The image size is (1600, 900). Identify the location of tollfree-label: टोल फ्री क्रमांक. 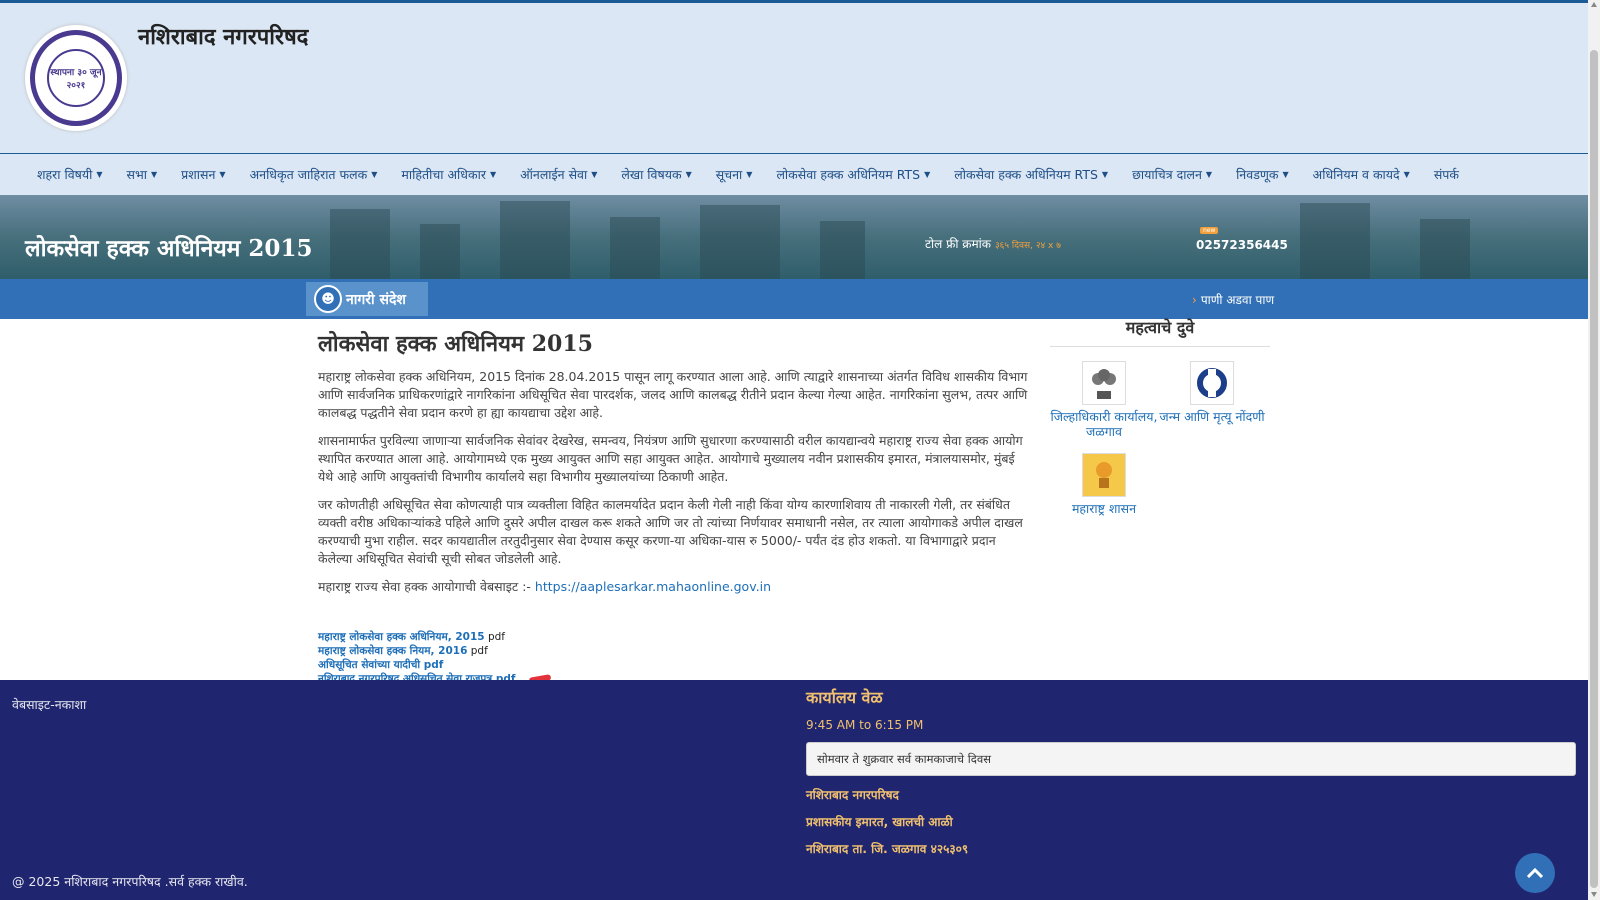
(958, 244).